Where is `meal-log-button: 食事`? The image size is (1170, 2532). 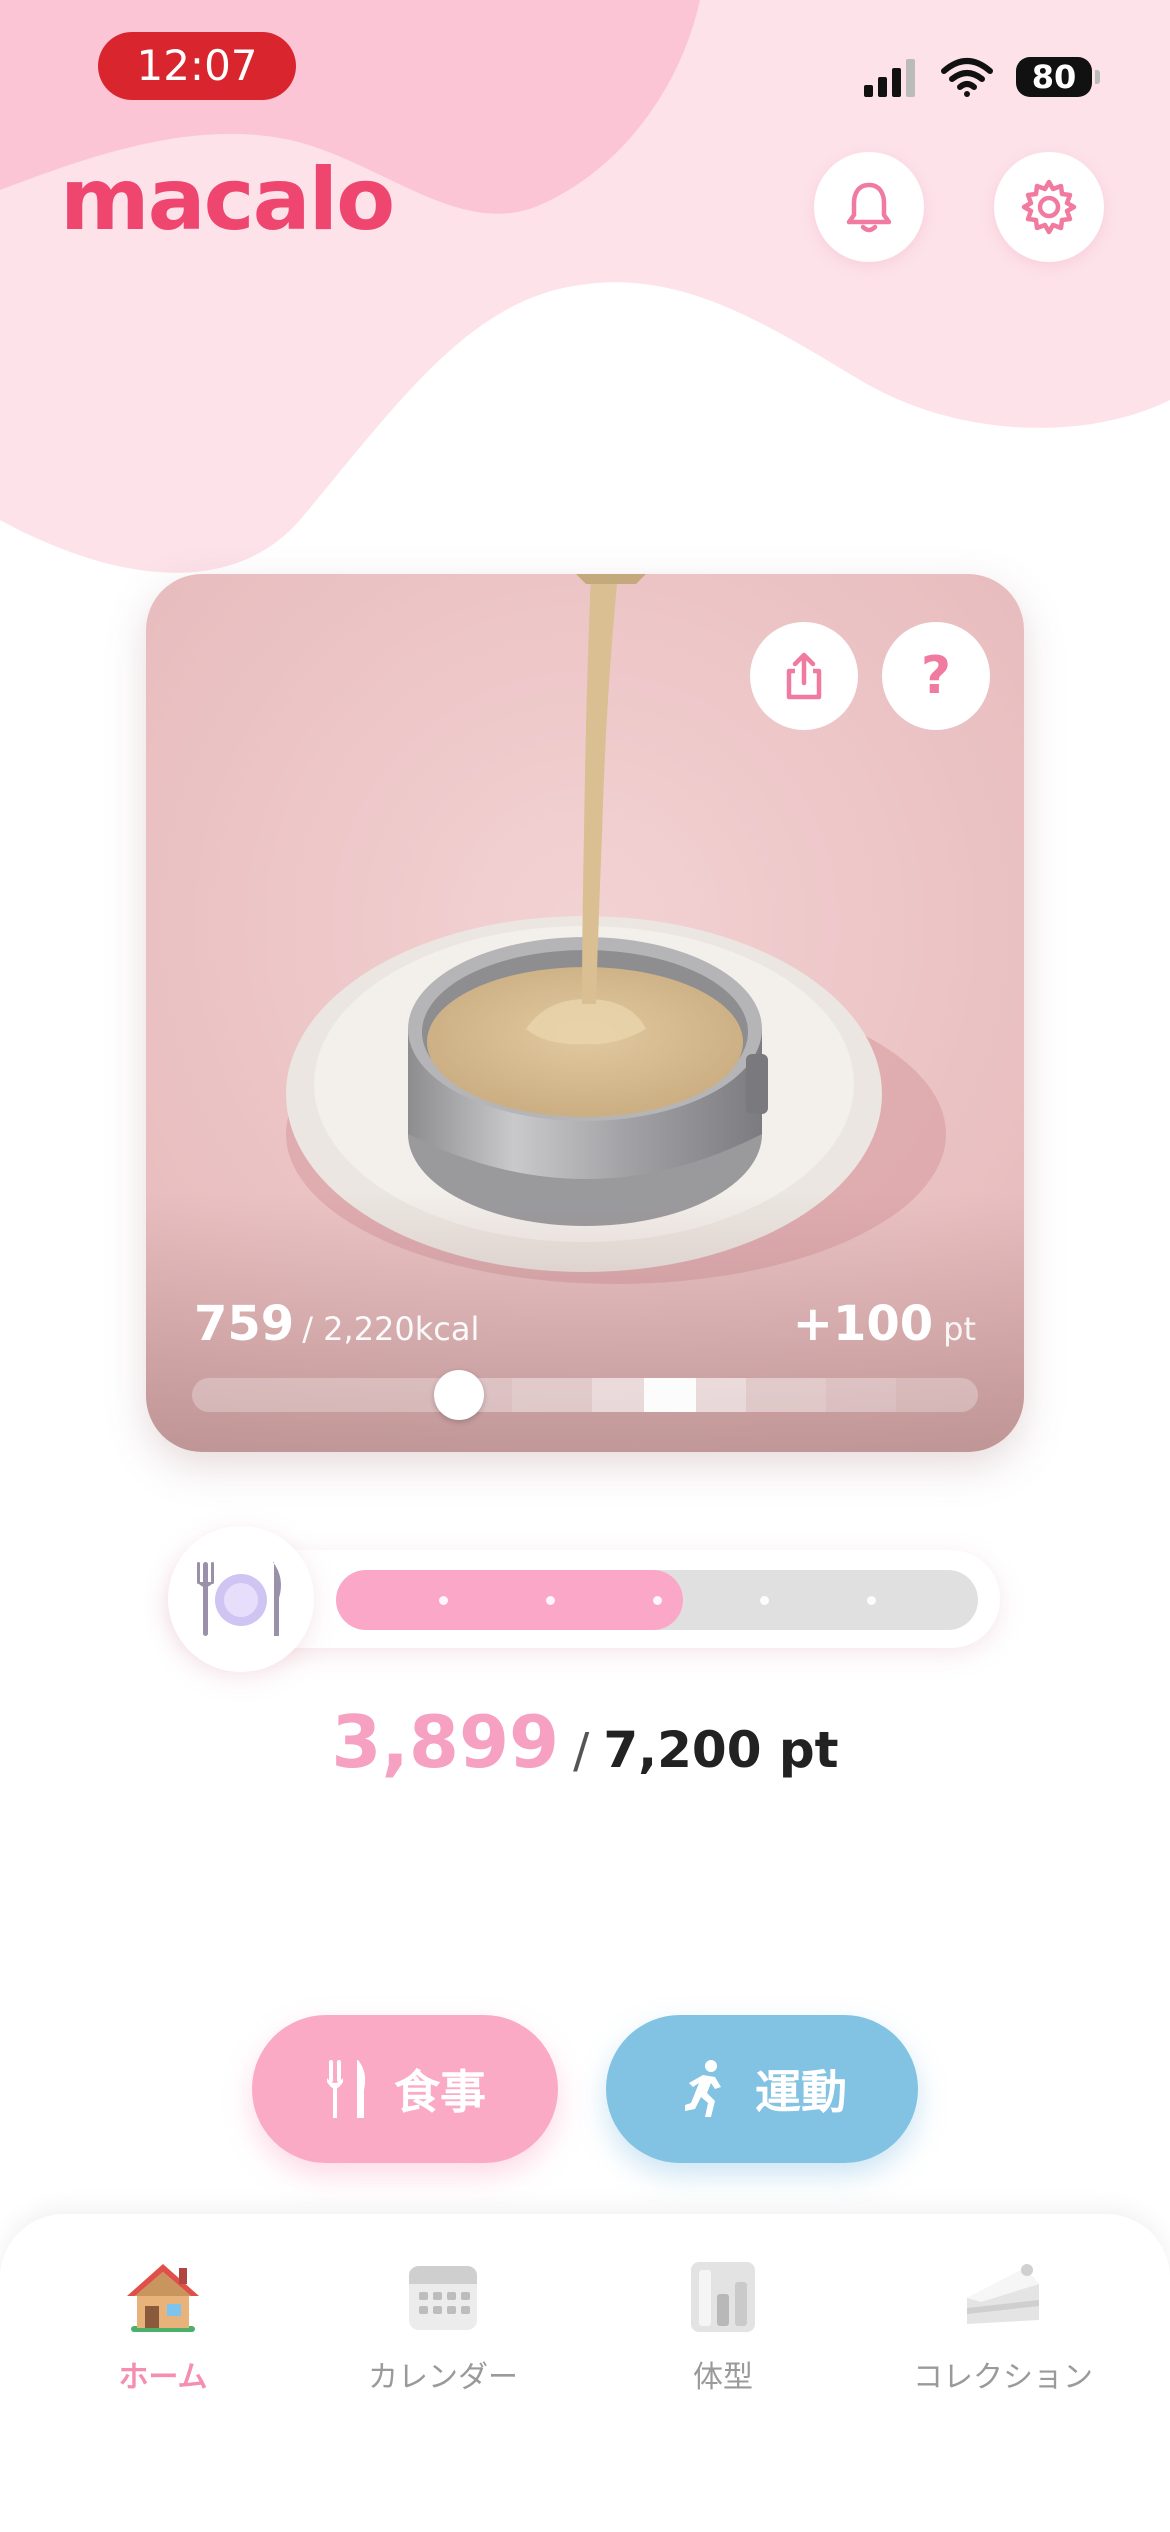 meal-log-button: 食事 is located at coordinates (405, 2089).